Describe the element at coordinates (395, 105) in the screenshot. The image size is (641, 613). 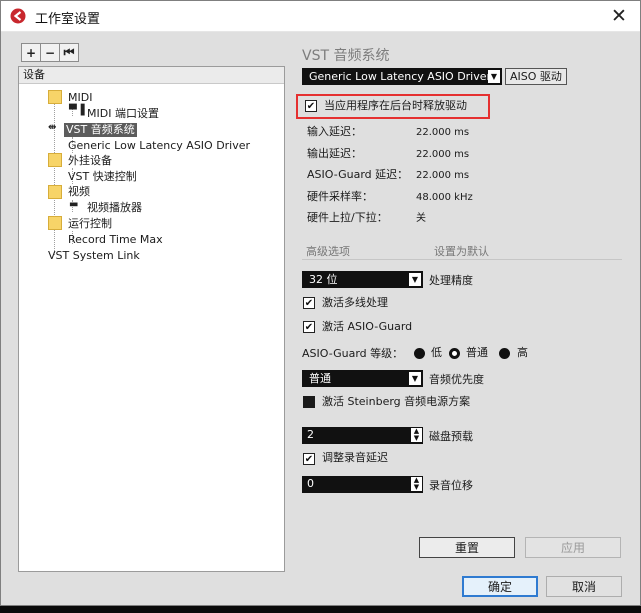
I see `release-driver-label: 当应用程序在后台时释放驱动` at that location.